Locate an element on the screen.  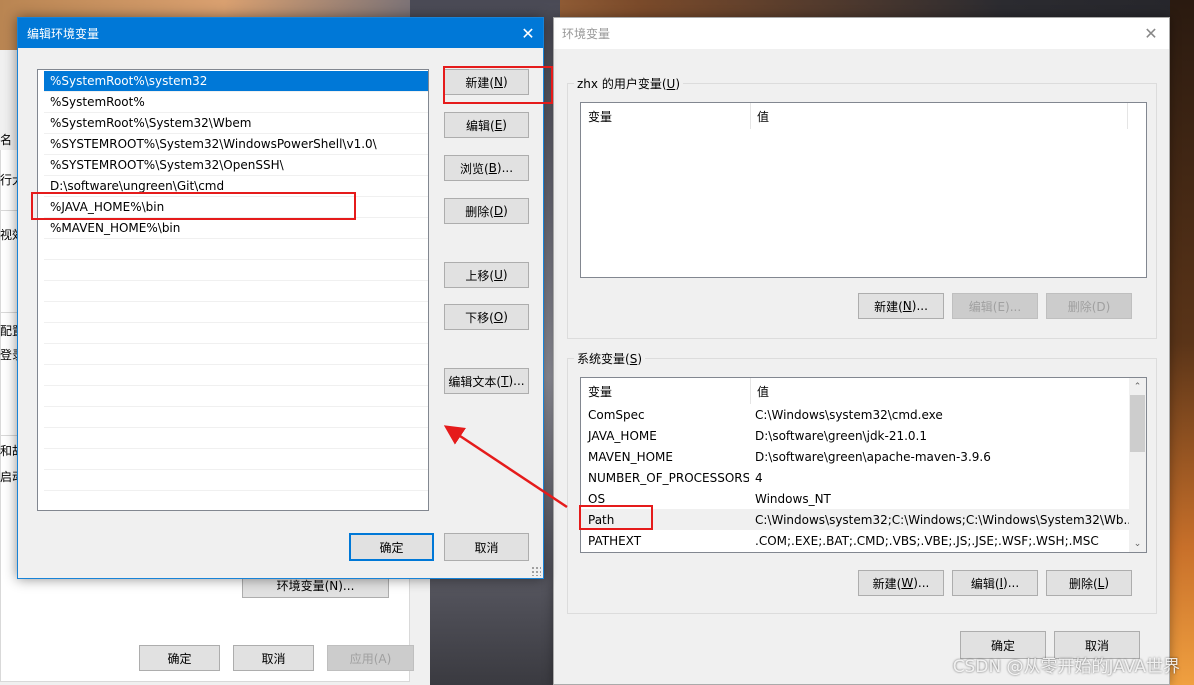
desktop-wallpaper-right is located at coordinates (1182, 342).